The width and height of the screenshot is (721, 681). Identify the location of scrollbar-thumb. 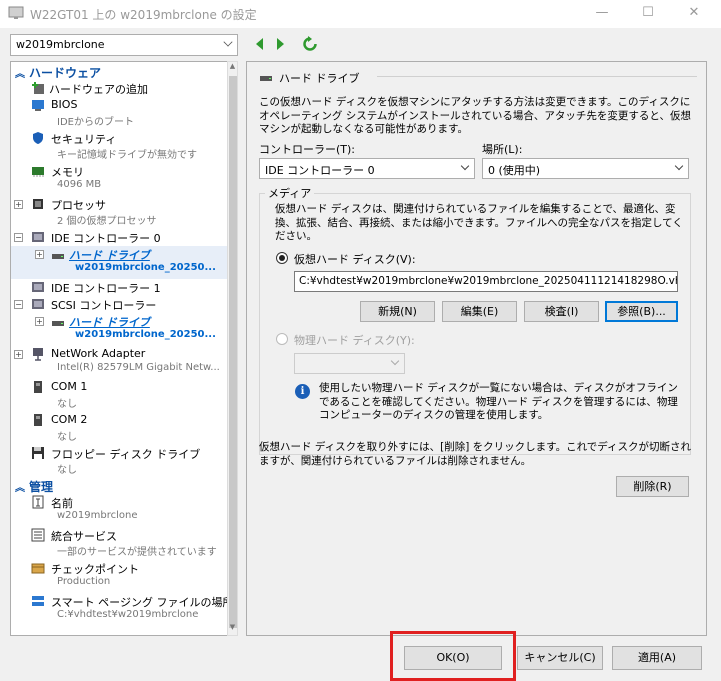
(233, 352).